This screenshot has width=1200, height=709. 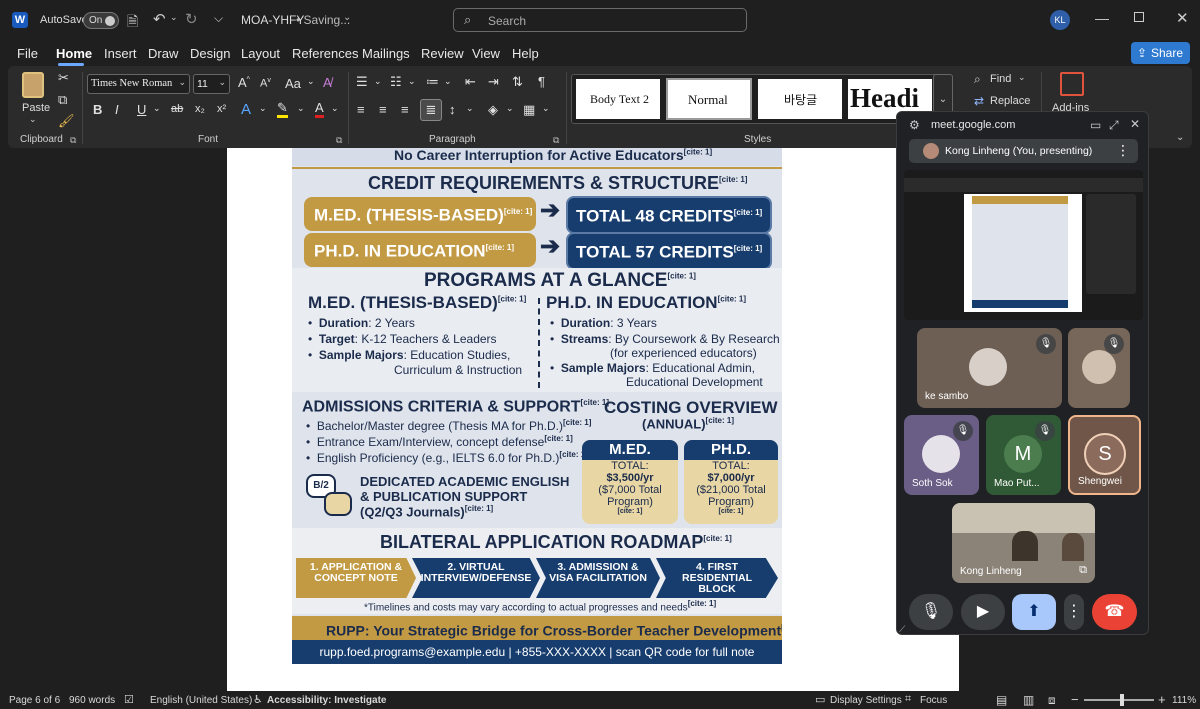 What do you see at coordinates (129, 699) in the screenshot?
I see `proofing-icon: ☑` at bounding box center [129, 699].